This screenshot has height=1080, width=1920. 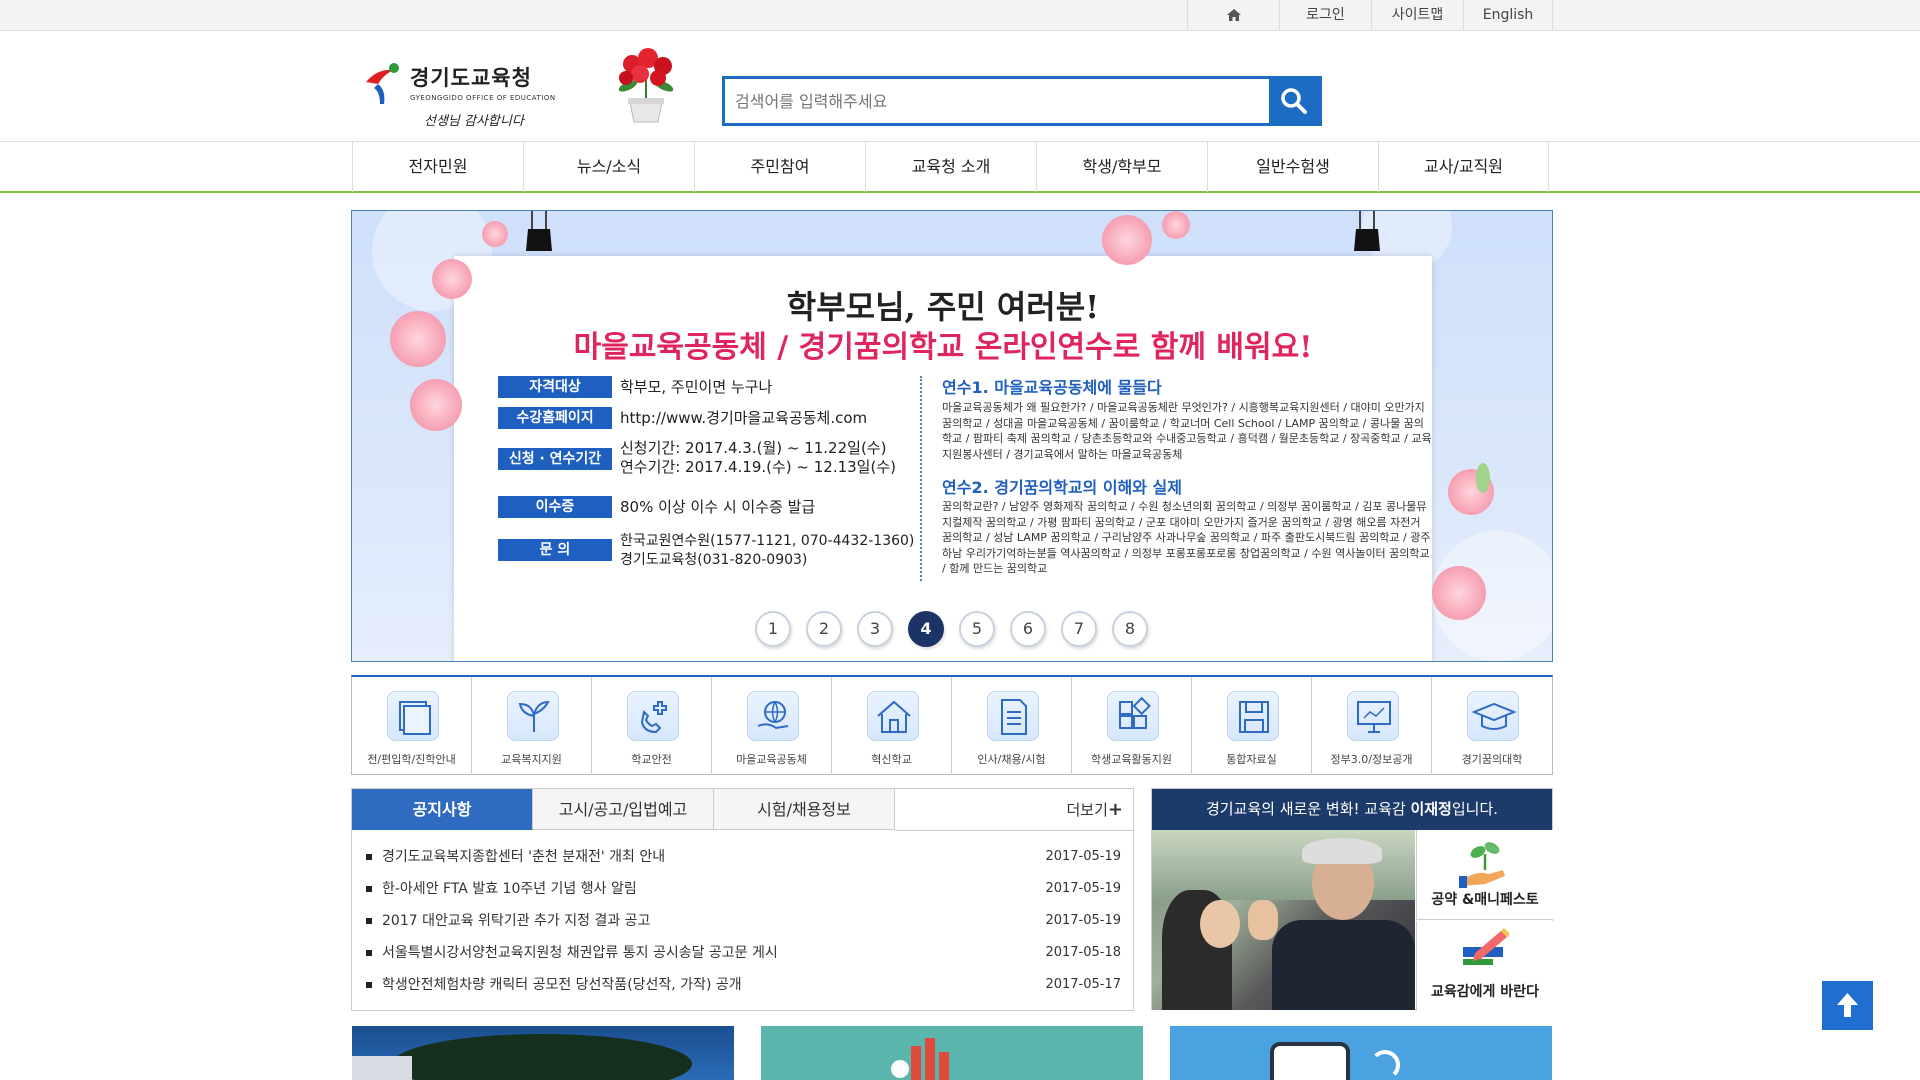 I want to click on binder-clip-icon, so click(x=539, y=231).